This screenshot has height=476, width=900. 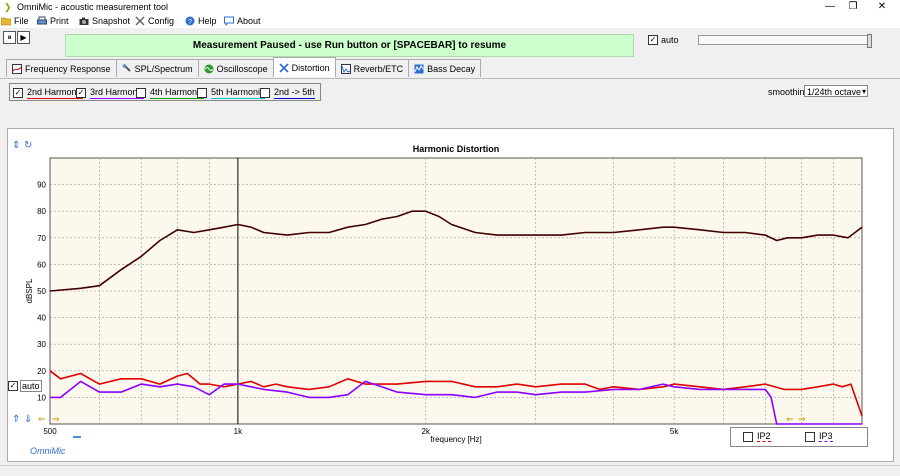 I want to click on y-tick-label: 80, so click(x=41, y=211).